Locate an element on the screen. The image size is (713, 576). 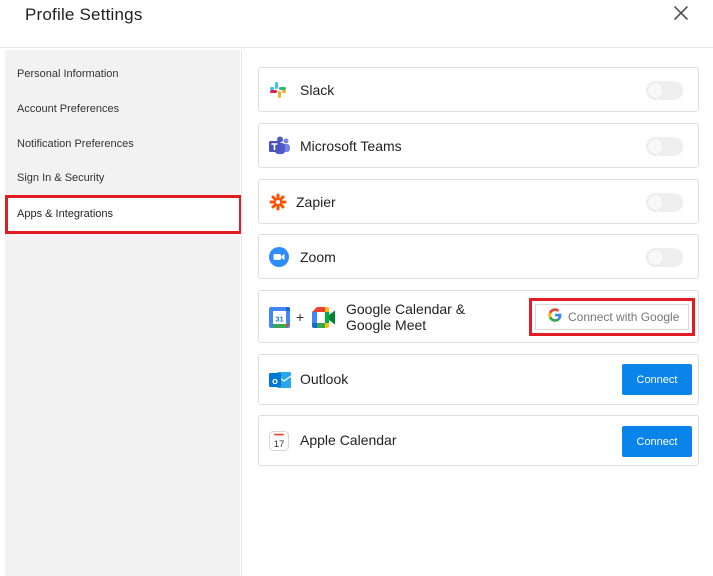
integration-name: Zoom is located at coordinates (318, 257).